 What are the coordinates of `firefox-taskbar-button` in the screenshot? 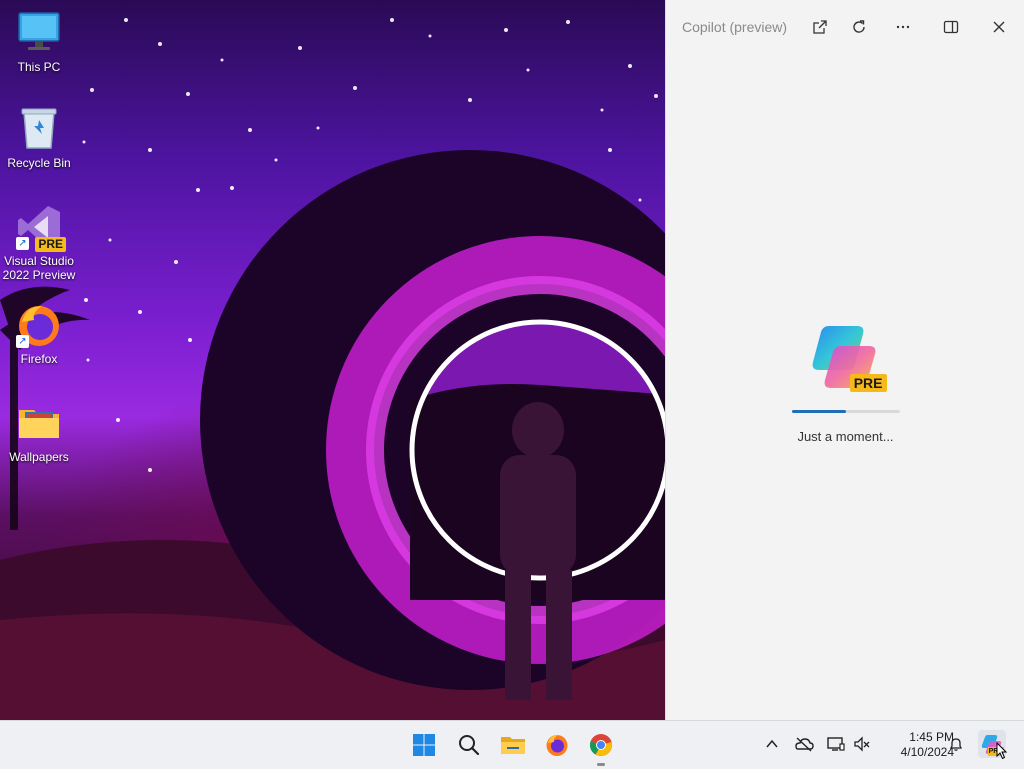 It's located at (557, 745).